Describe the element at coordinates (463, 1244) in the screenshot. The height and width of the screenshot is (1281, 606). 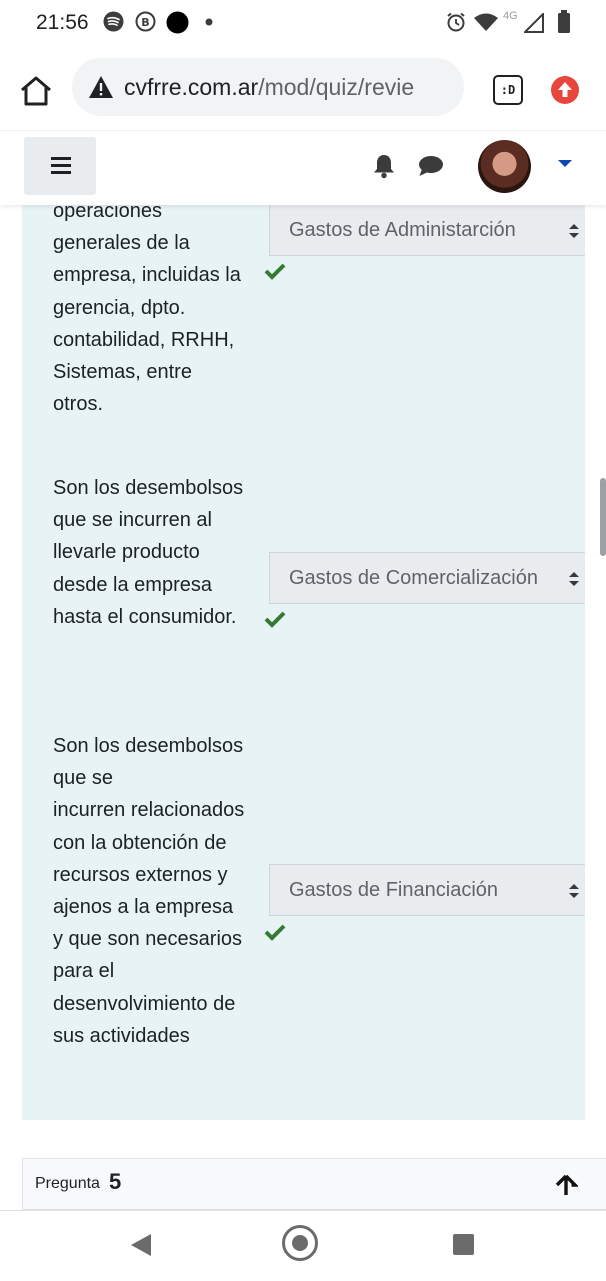
I see `recent-apps-icon` at that location.